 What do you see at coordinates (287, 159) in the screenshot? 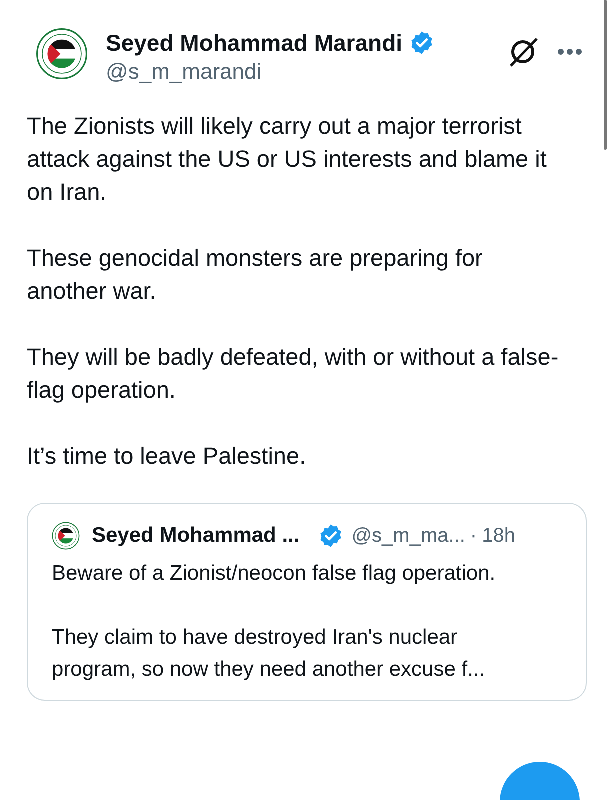
I see `tweet-text: The Zionists will likely carry out a major terrorist attack against the US or US interests and blame it on Iran.` at bounding box center [287, 159].